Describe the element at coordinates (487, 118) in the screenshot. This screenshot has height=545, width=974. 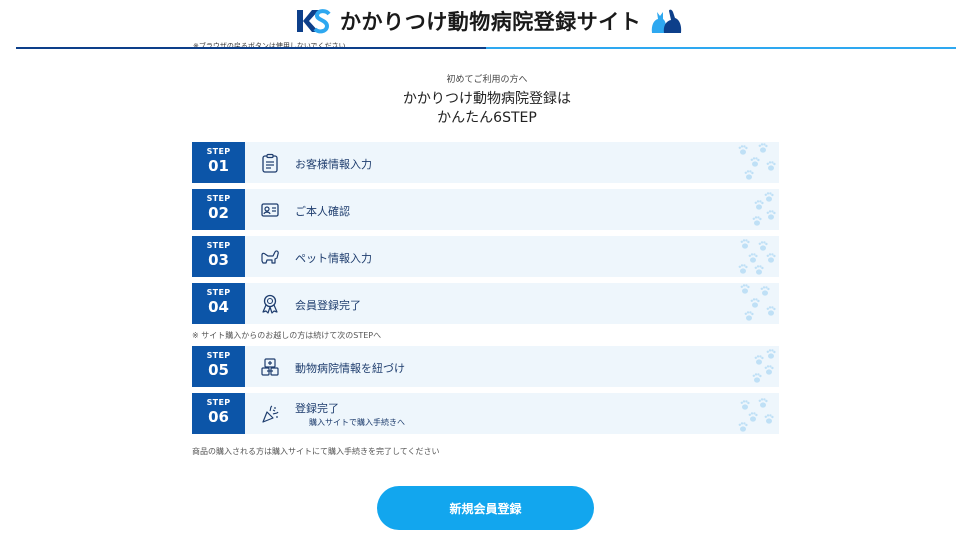
I see `intro-heading-line2: かんたん6STEP` at that location.